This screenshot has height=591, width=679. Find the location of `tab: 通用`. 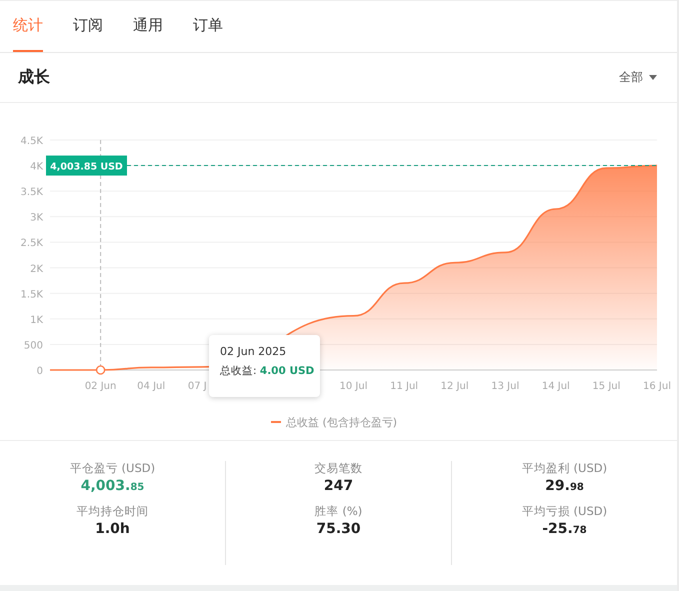

tab: 通用 is located at coordinates (148, 26).